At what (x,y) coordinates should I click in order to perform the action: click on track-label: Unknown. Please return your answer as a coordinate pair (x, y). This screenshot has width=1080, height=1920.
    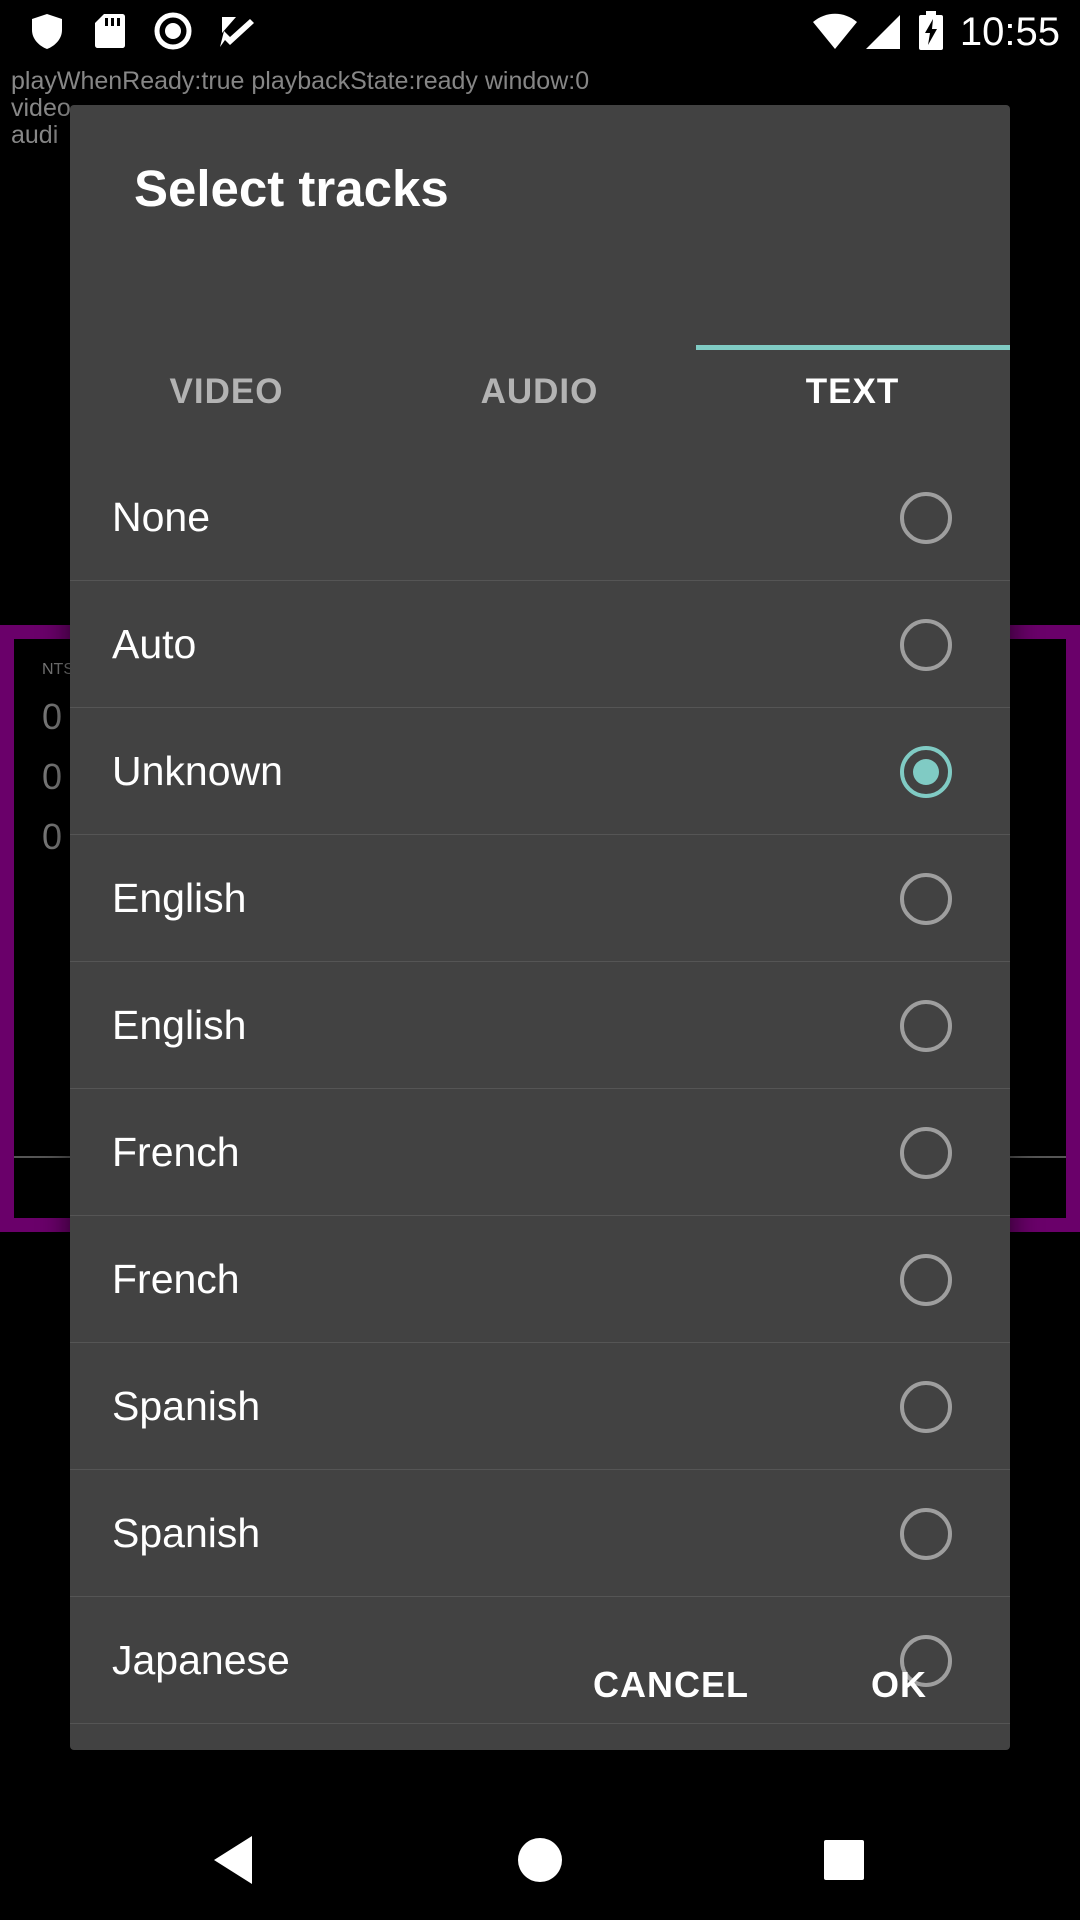
    Looking at the image, I should click on (197, 771).